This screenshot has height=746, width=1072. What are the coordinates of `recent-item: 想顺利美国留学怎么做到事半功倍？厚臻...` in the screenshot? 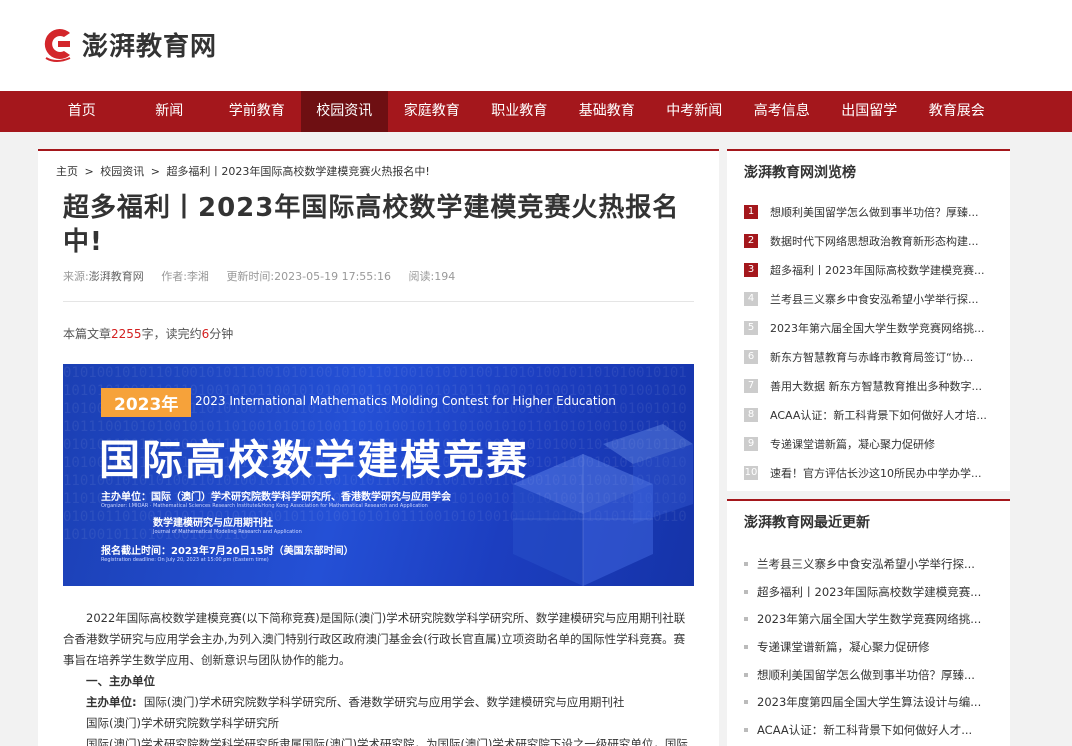 It's located at (875, 675).